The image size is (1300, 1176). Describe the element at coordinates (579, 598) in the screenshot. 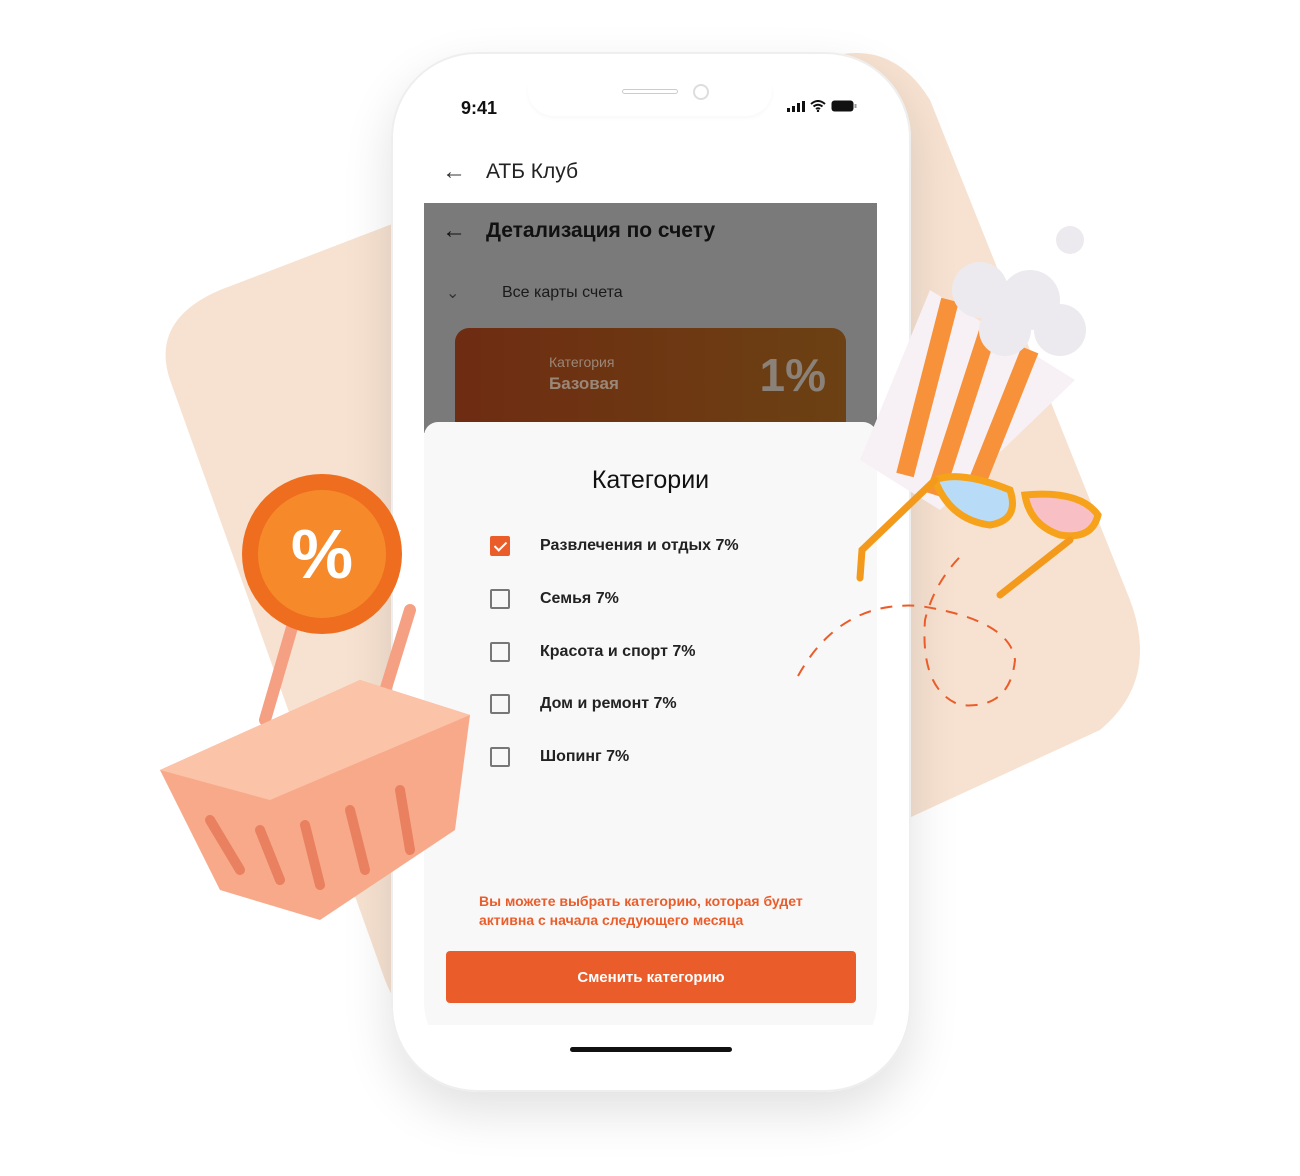

I see `option-label: Семья 7%` at that location.